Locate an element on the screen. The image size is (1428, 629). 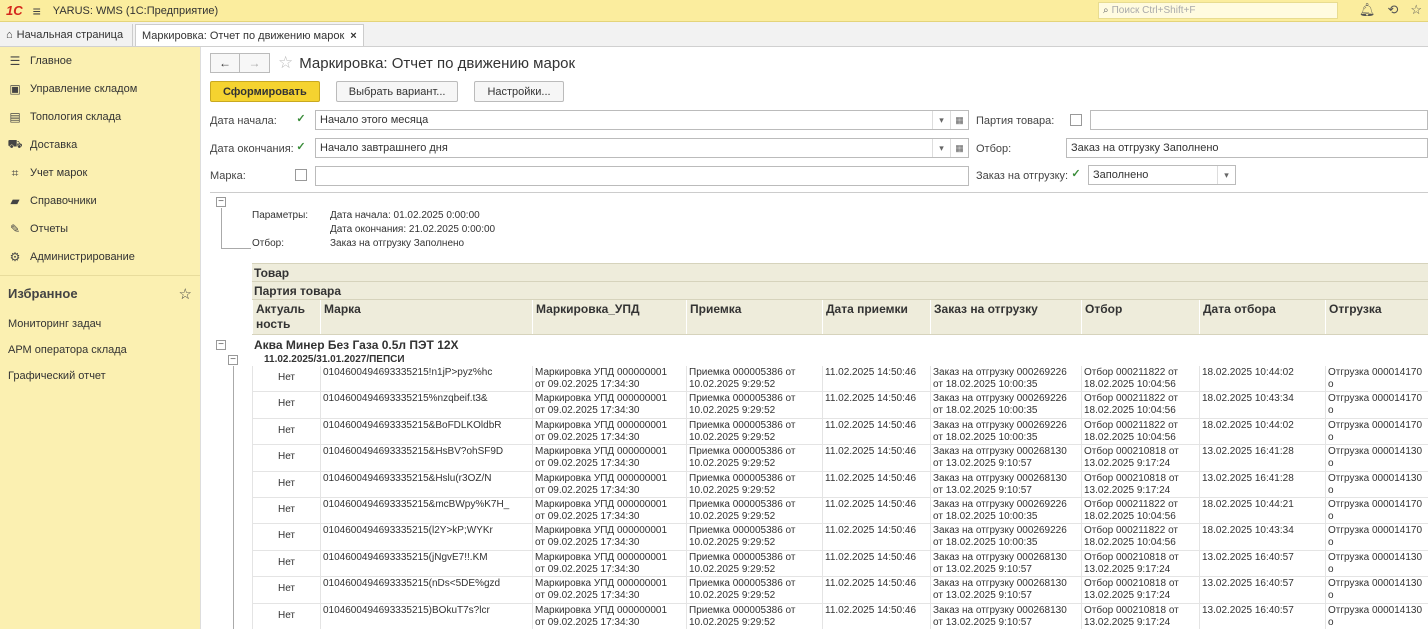
mark-checkbox is located at coordinates (301, 175).